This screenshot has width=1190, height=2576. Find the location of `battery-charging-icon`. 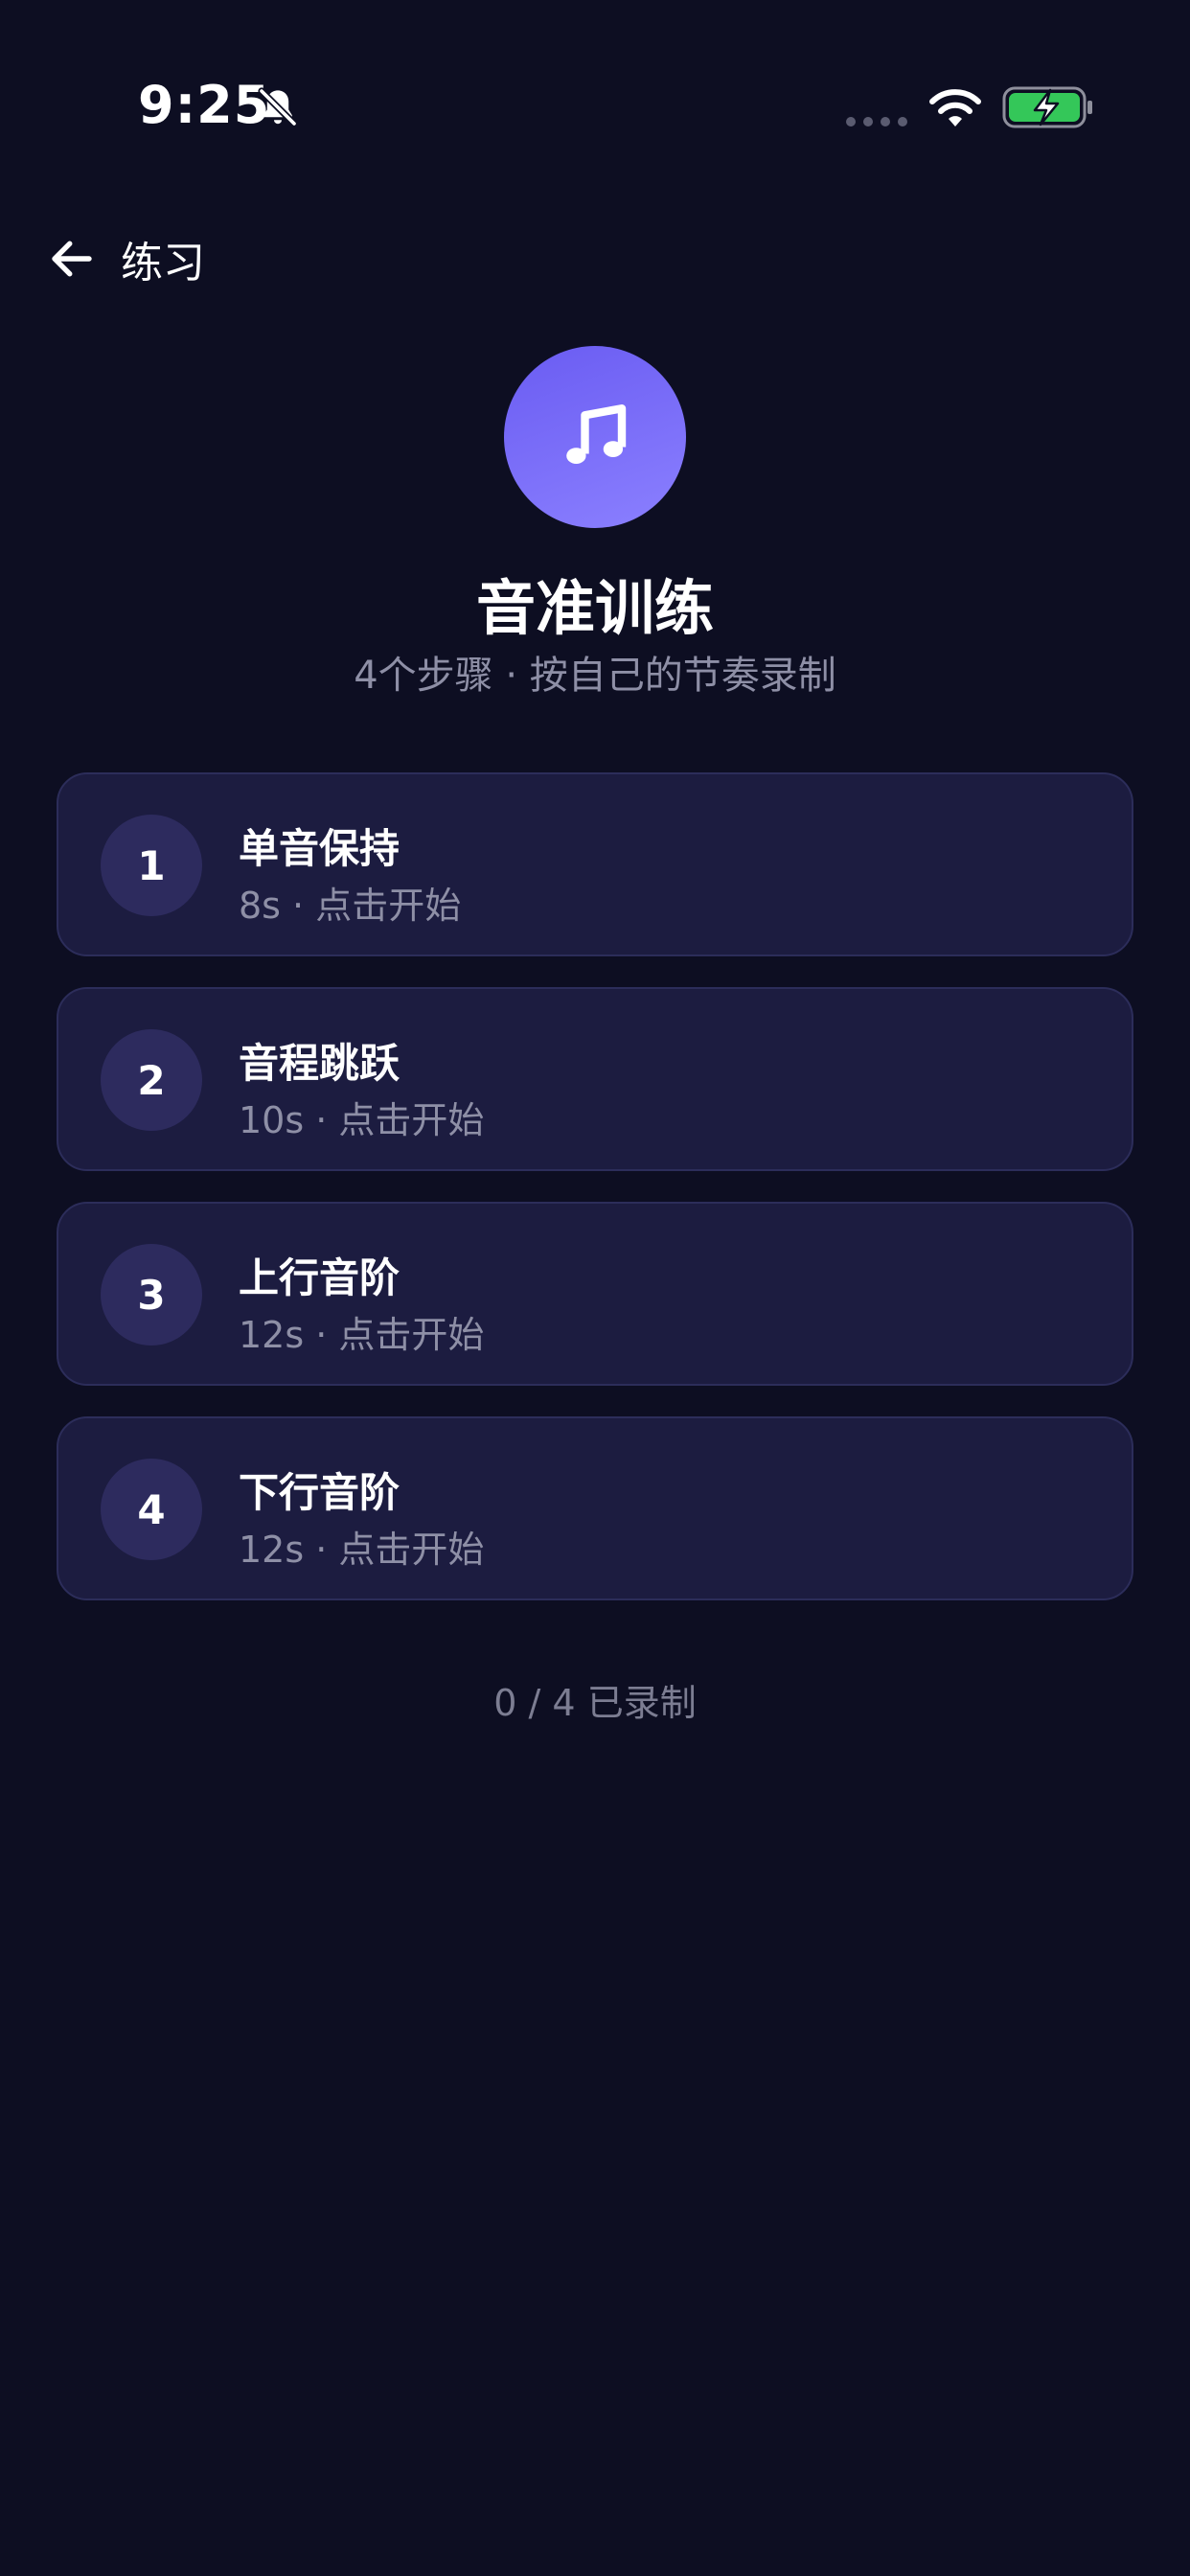

battery-charging-icon is located at coordinates (1047, 107).